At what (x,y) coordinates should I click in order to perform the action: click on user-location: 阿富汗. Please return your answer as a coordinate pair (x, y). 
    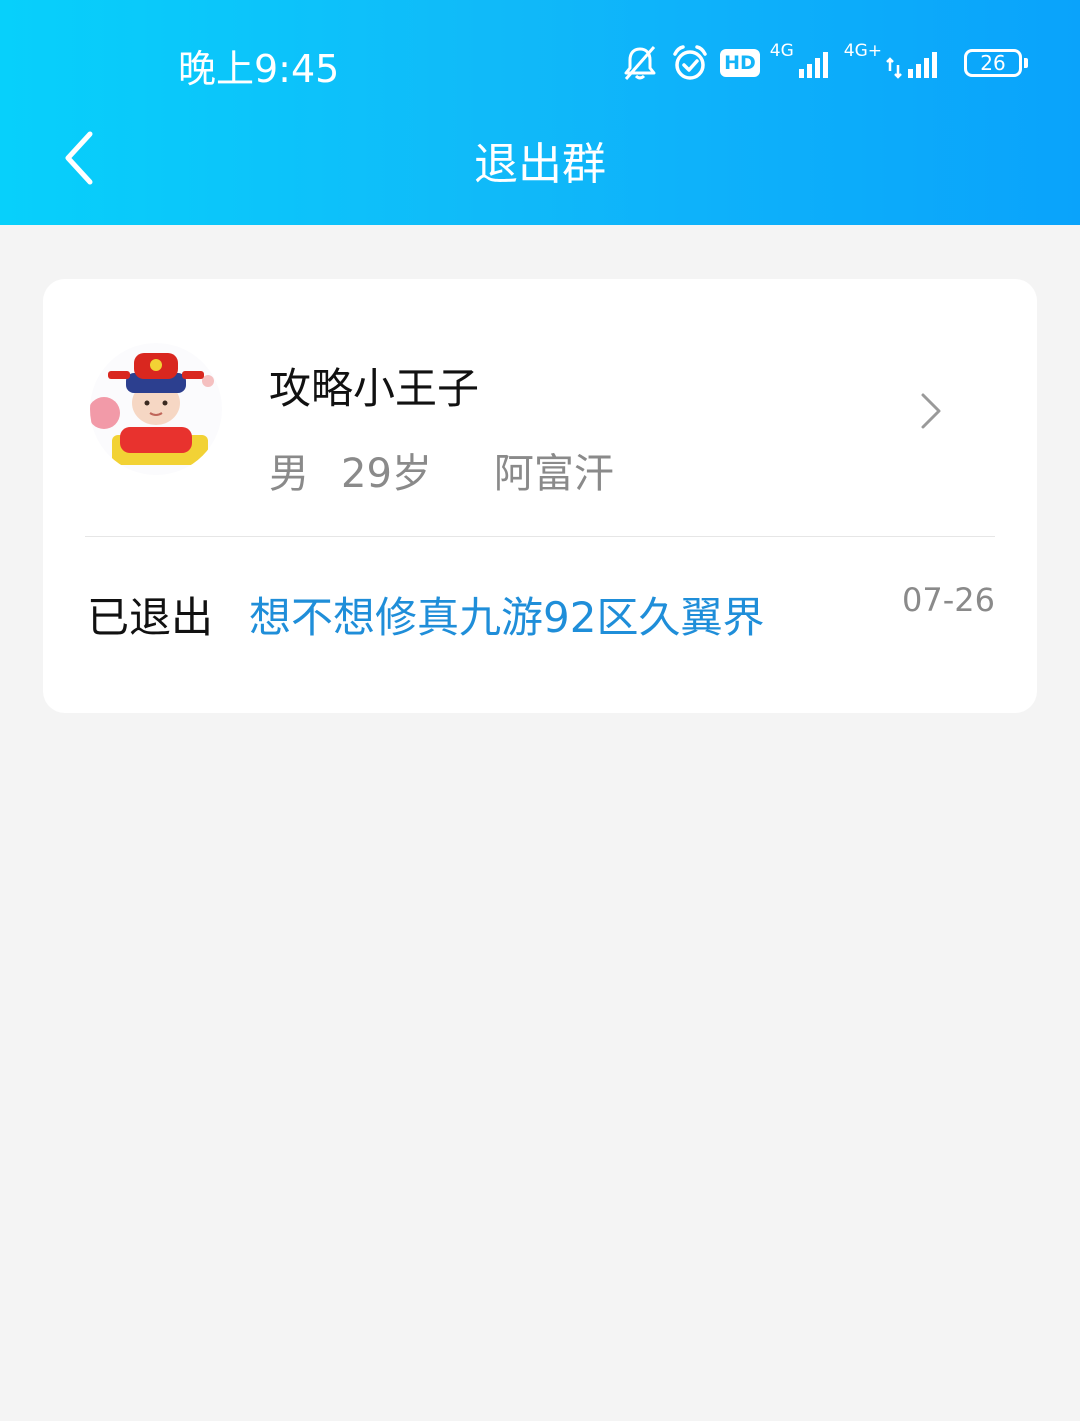
    Looking at the image, I should click on (553, 474).